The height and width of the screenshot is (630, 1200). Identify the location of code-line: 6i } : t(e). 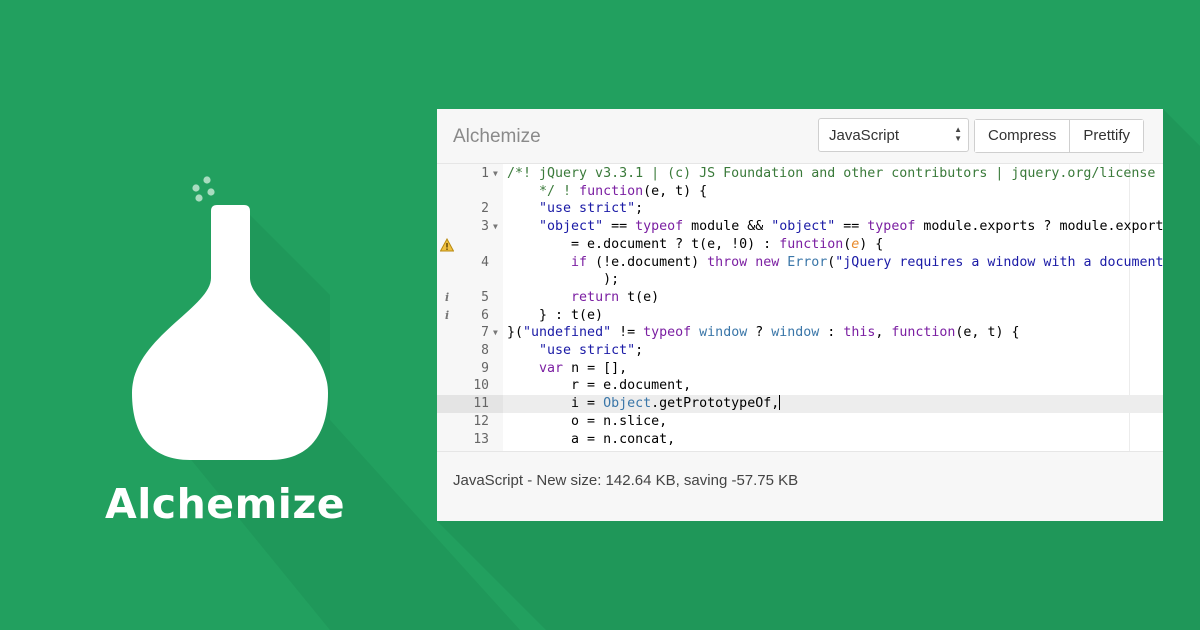
(800, 316).